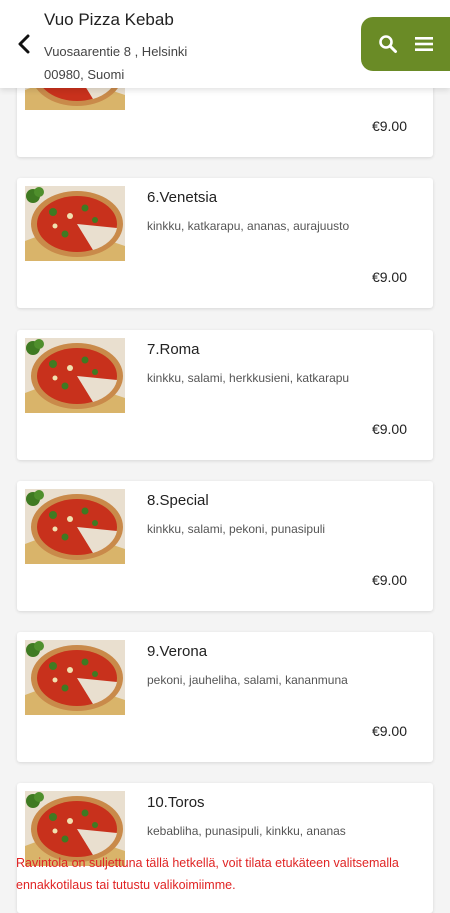 The image size is (450, 913). I want to click on item-name: 9.Verona, so click(177, 651).